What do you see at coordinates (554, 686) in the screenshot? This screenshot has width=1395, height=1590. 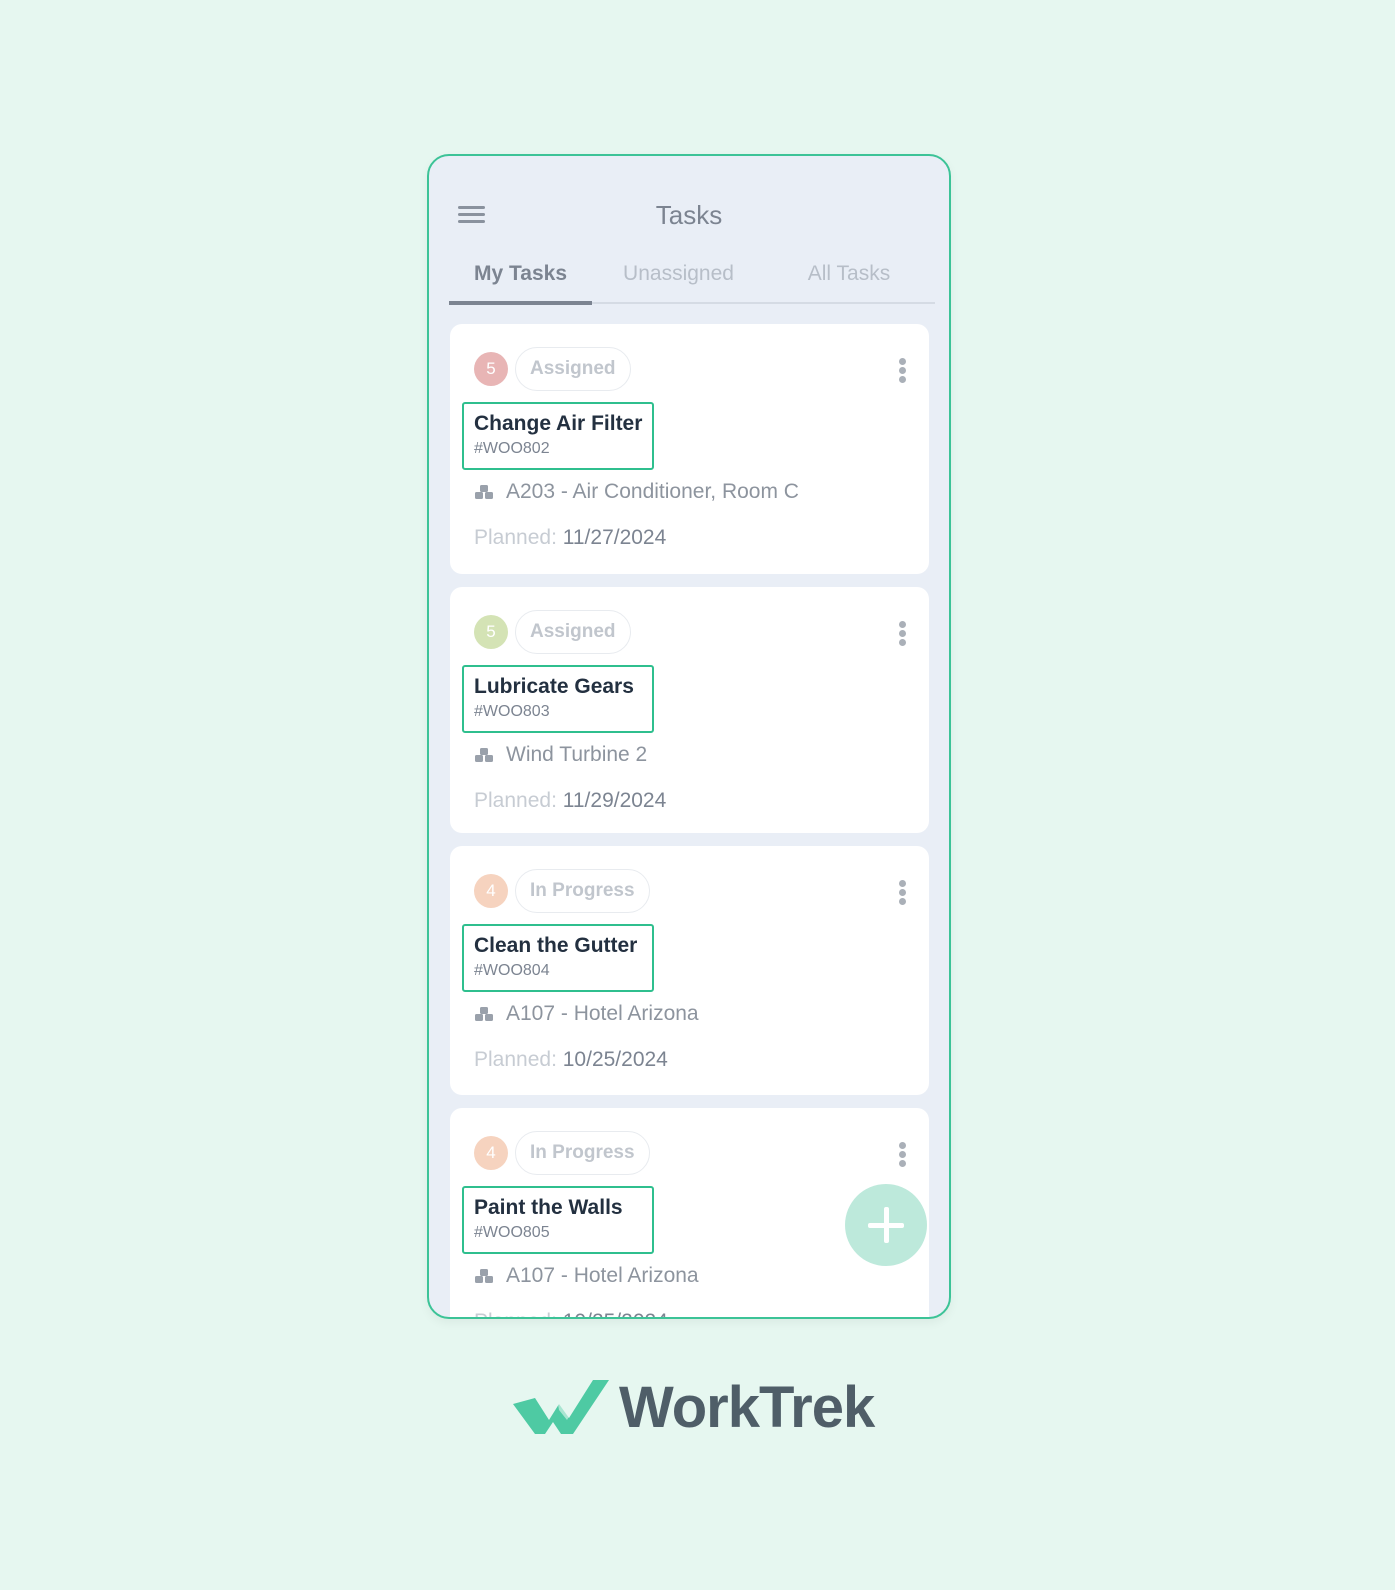 I see `task-name: Lubricate Gears` at bounding box center [554, 686].